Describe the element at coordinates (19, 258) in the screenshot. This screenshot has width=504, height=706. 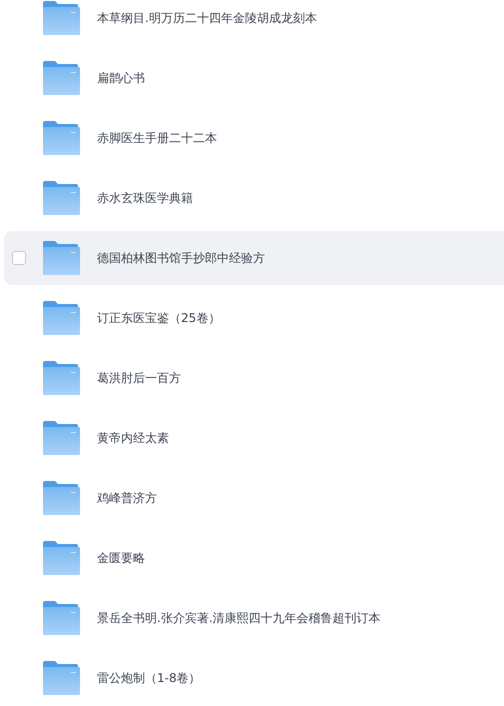
I see `checkbox` at that location.